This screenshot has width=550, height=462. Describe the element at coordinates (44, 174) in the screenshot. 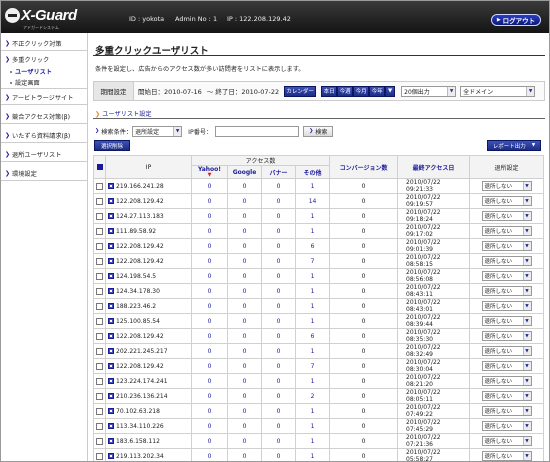

I see `sidebar-item-environment: ❯ 環境設定` at that location.